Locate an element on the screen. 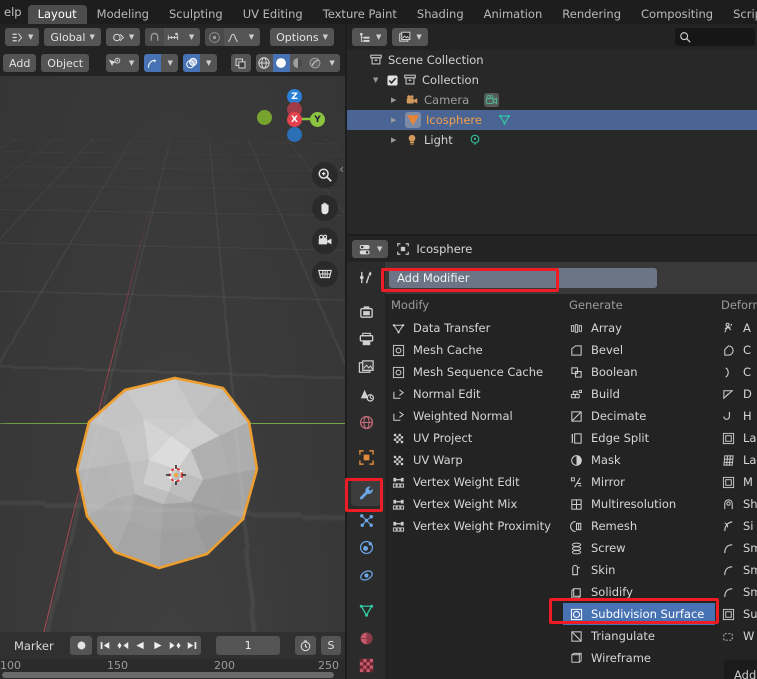 The height and width of the screenshot is (679, 757). menu-item-surface-deform: Su is located at coordinates (736, 614).